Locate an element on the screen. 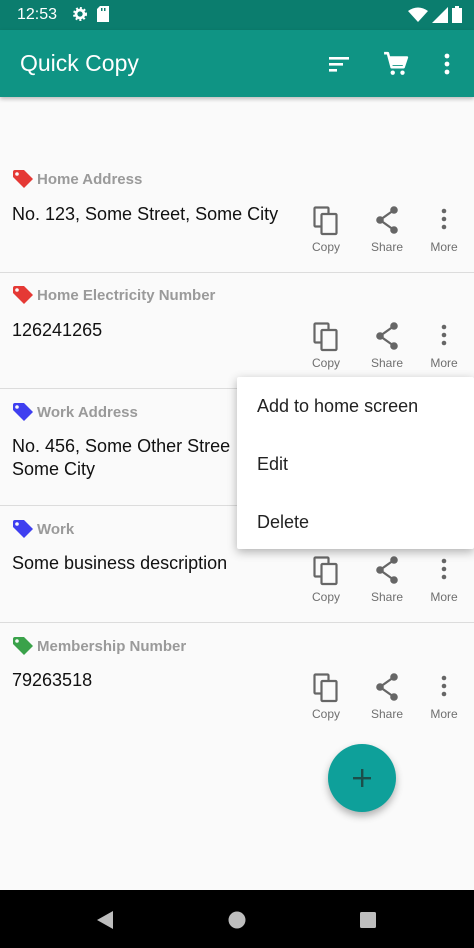 Image resolution: width=474 pixels, height=948 pixels. settings-icon is located at coordinates (80, 16).